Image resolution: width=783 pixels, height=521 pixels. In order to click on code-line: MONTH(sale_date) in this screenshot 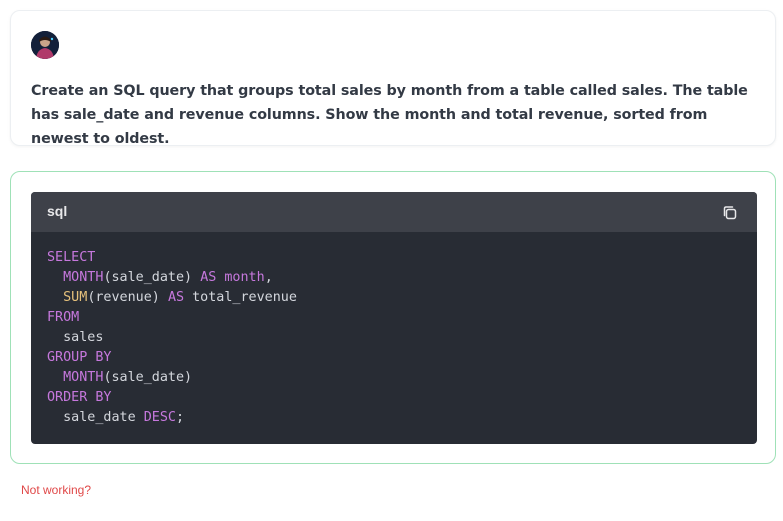, I will do `click(402, 378)`.